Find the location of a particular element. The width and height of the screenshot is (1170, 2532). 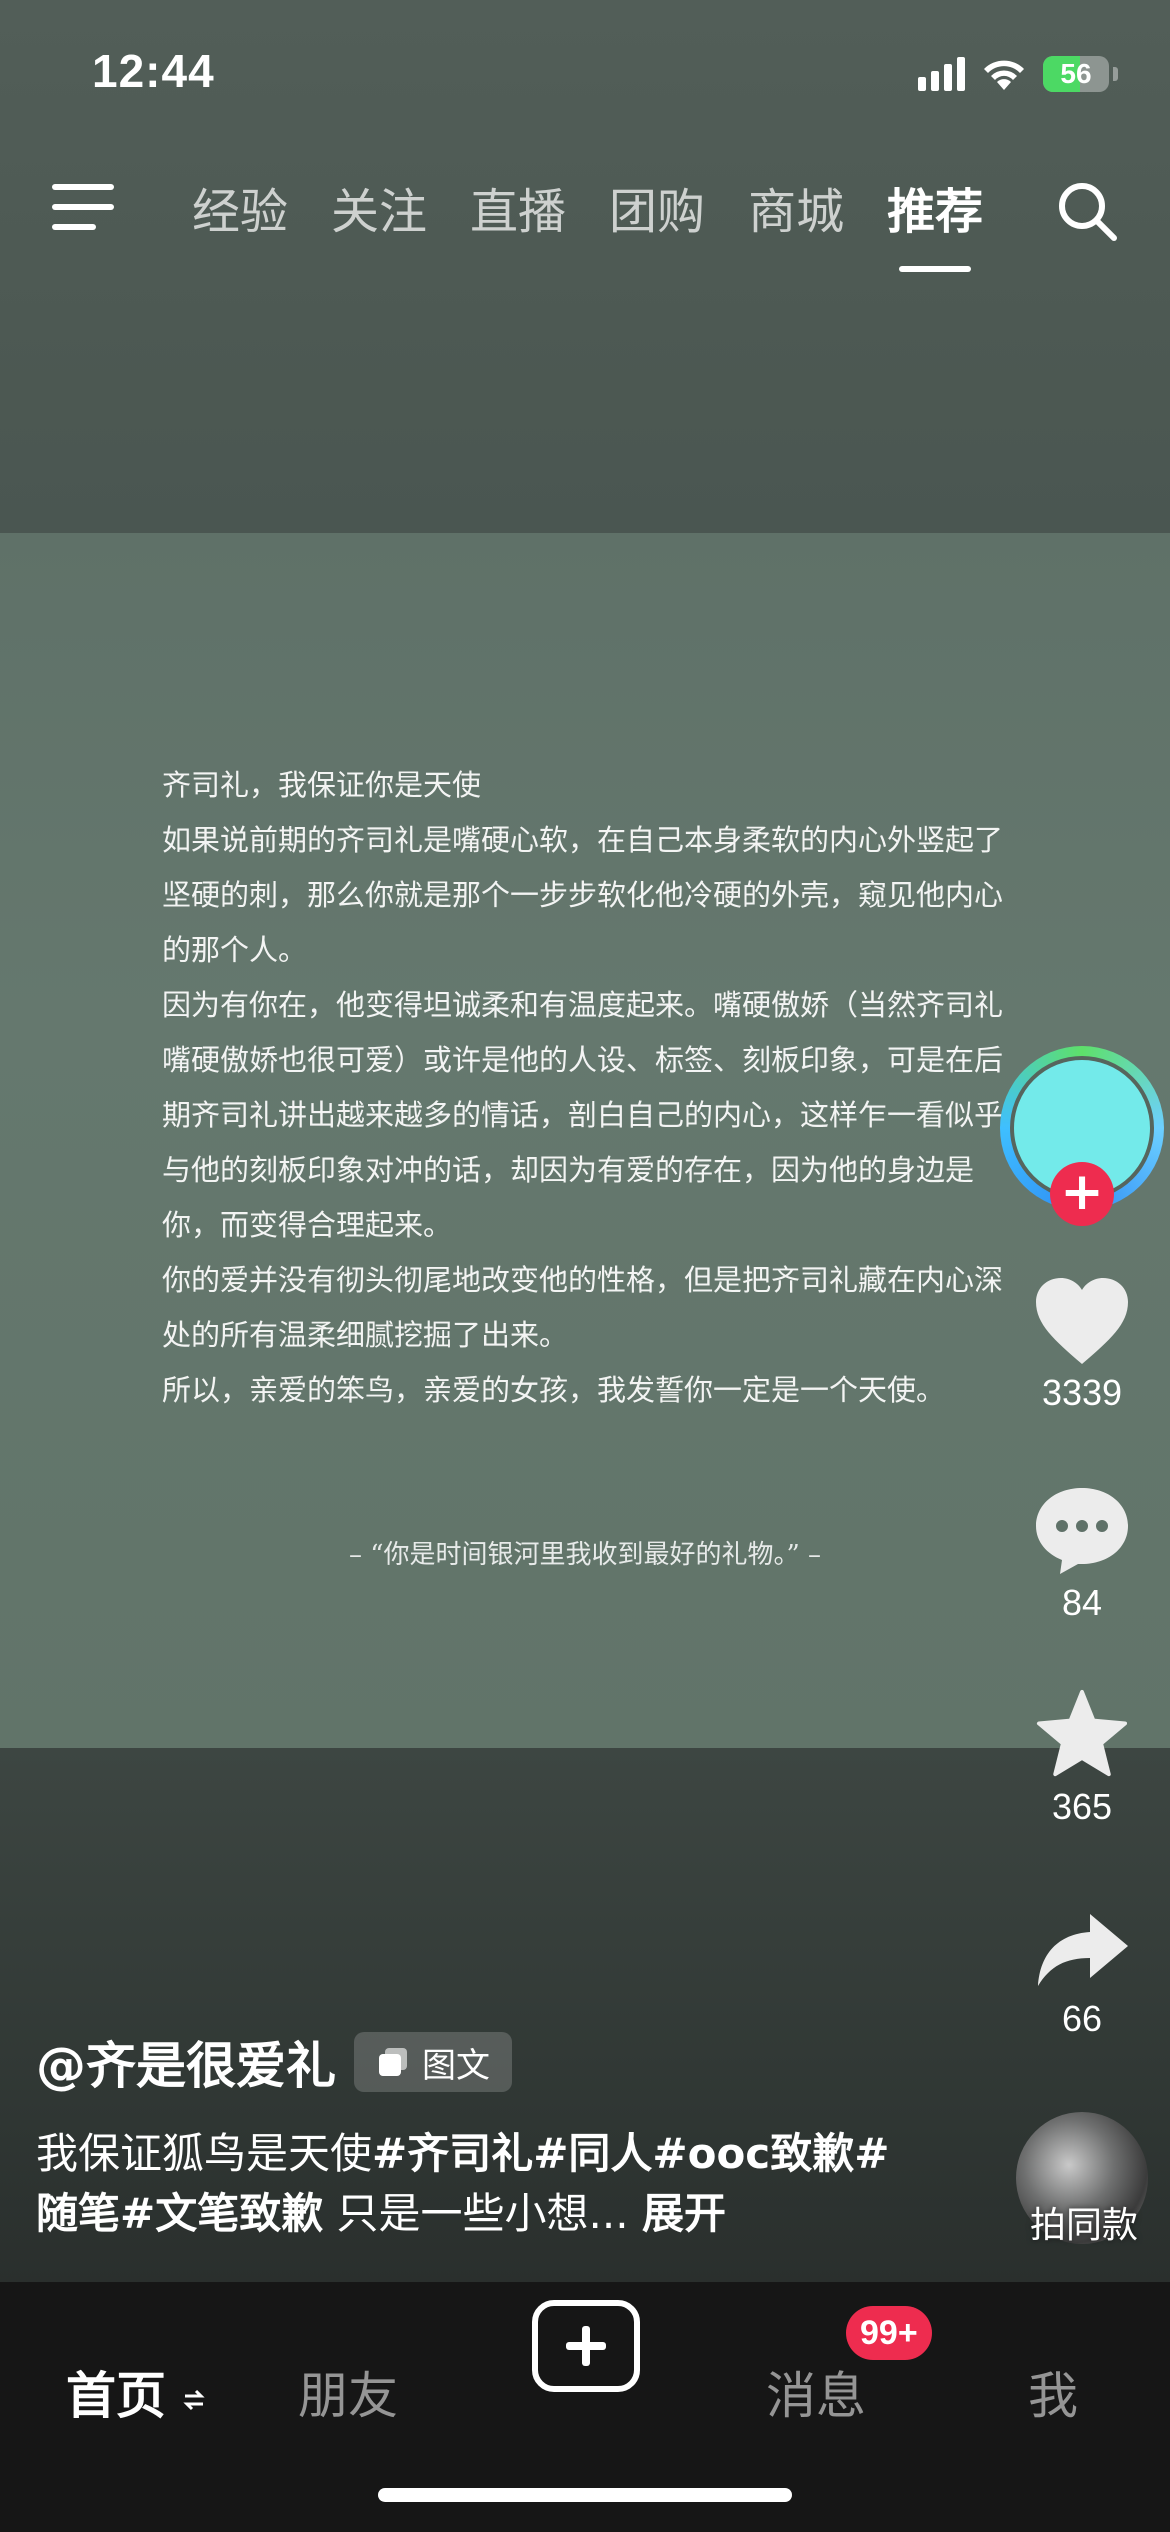

battery-icon: 56 is located at coordinates (1076, 74).